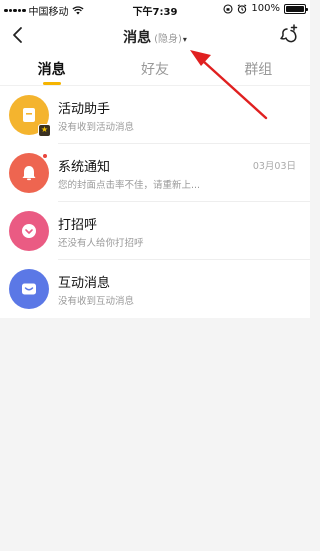 This screenshot has height=551, width=320. I want to click on title-label: 消息, so click(137, 38).